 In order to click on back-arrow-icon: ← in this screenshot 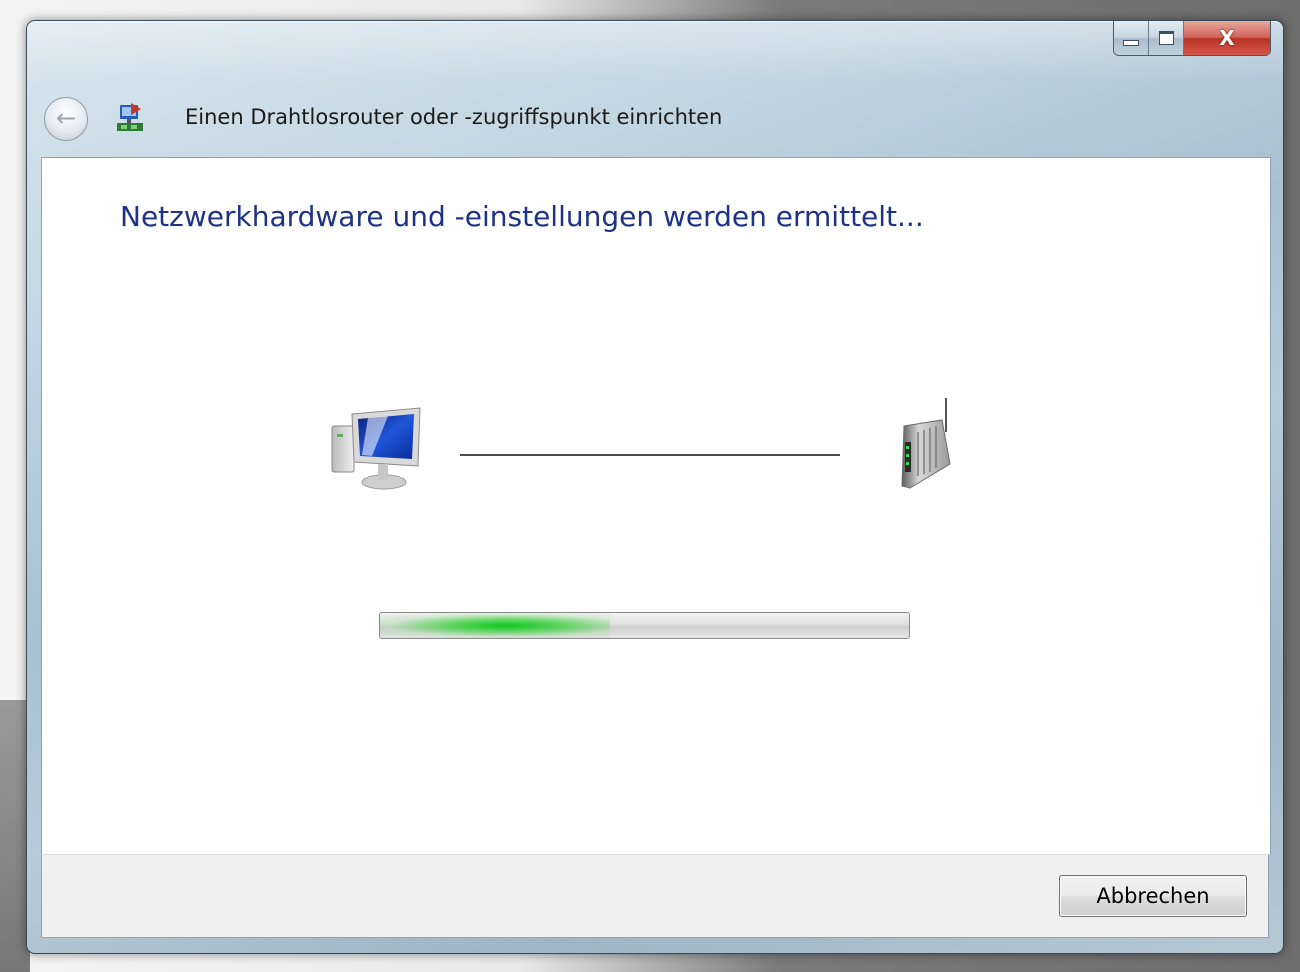, I will do `click(66, 118)`.